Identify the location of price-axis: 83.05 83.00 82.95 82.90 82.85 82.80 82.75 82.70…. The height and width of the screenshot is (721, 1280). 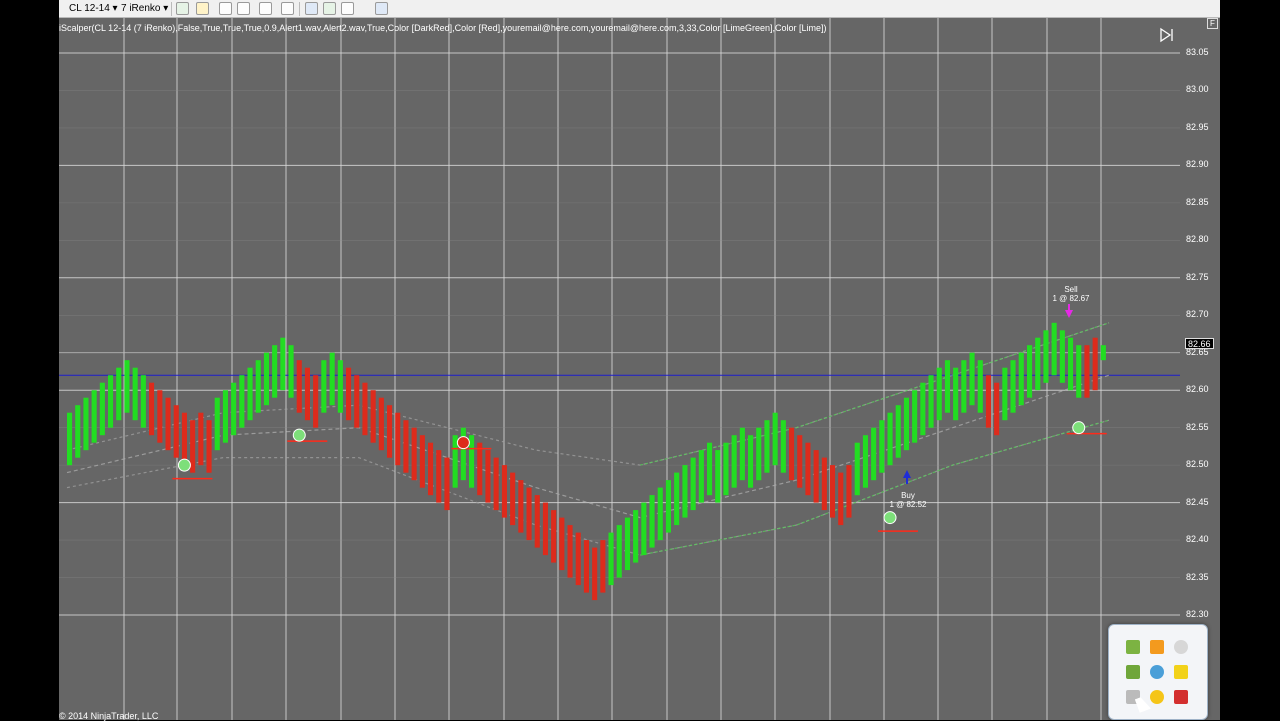
(1200, 369).